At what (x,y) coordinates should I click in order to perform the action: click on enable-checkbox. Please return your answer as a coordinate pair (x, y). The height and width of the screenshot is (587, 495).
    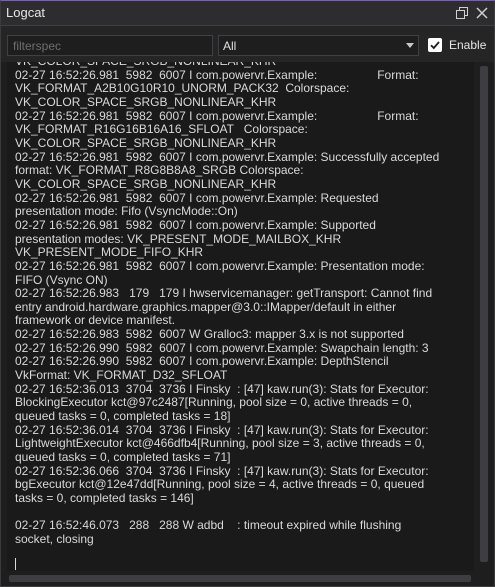
    Looking at the image, I should click on (435, 45).